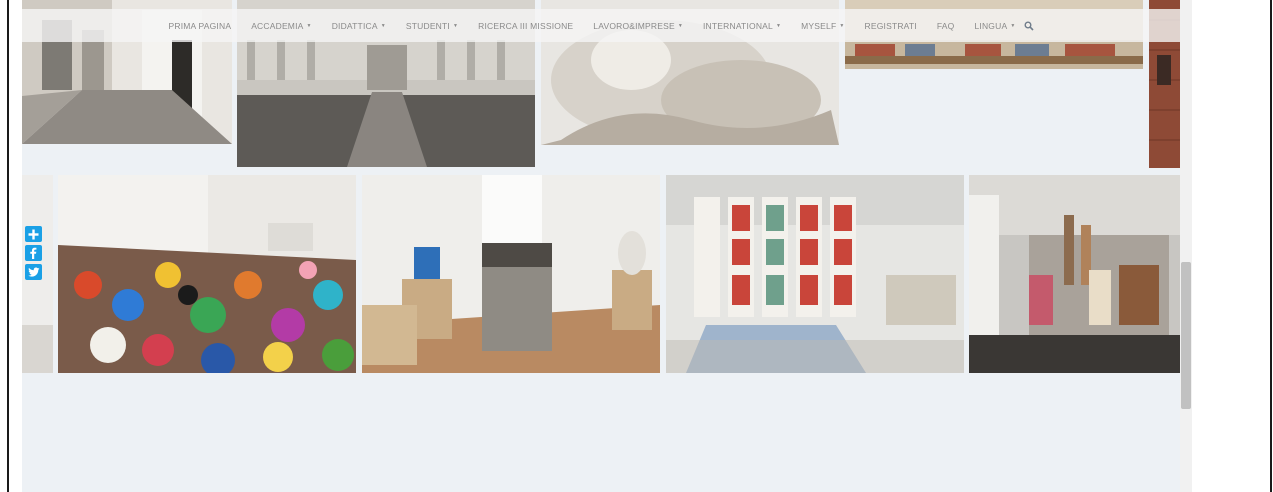 Image resolution: width=1273 pixels, height=492 pixels. I want to click on nav-item-studenti: STUDENTI ▼, so click(432, 26).